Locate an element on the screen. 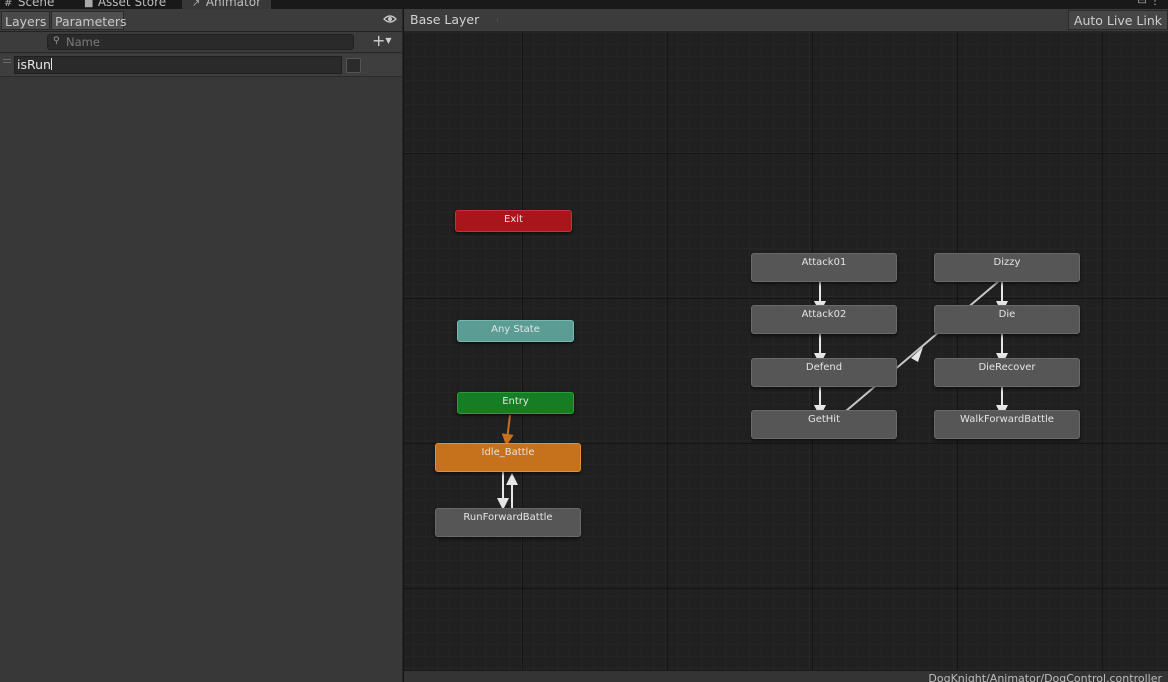 This screenshot has width=1168, height=682. search-field: ⚲ is located at coordinates (200, 42).